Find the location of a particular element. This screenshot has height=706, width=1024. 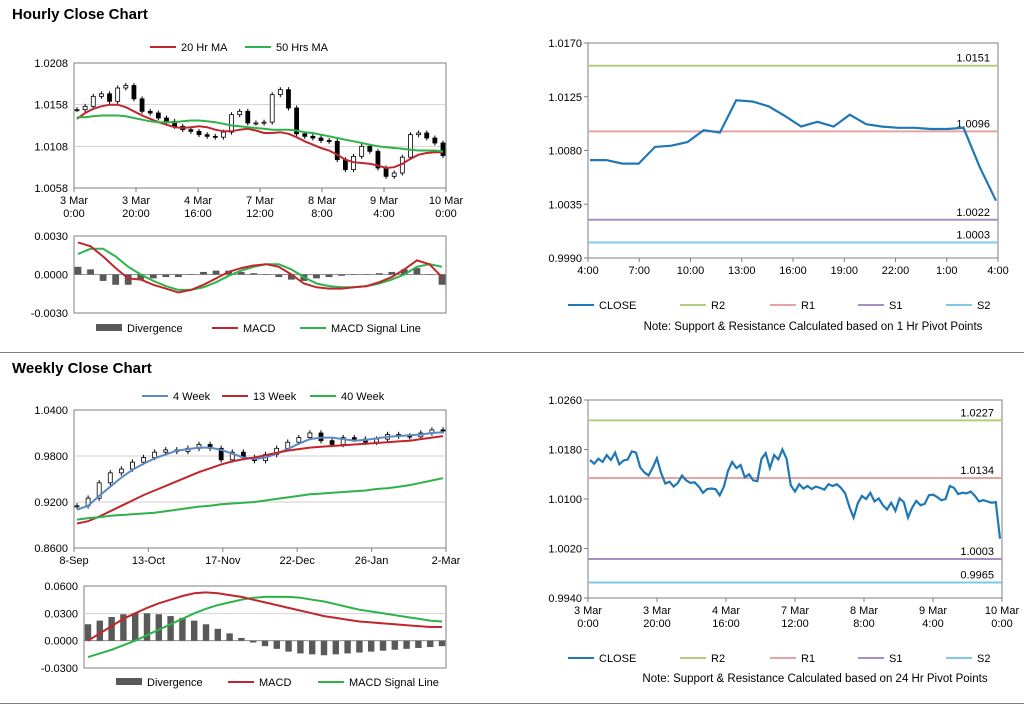

y-tick-label: 0.9940 is located at coordinates (565, 599).